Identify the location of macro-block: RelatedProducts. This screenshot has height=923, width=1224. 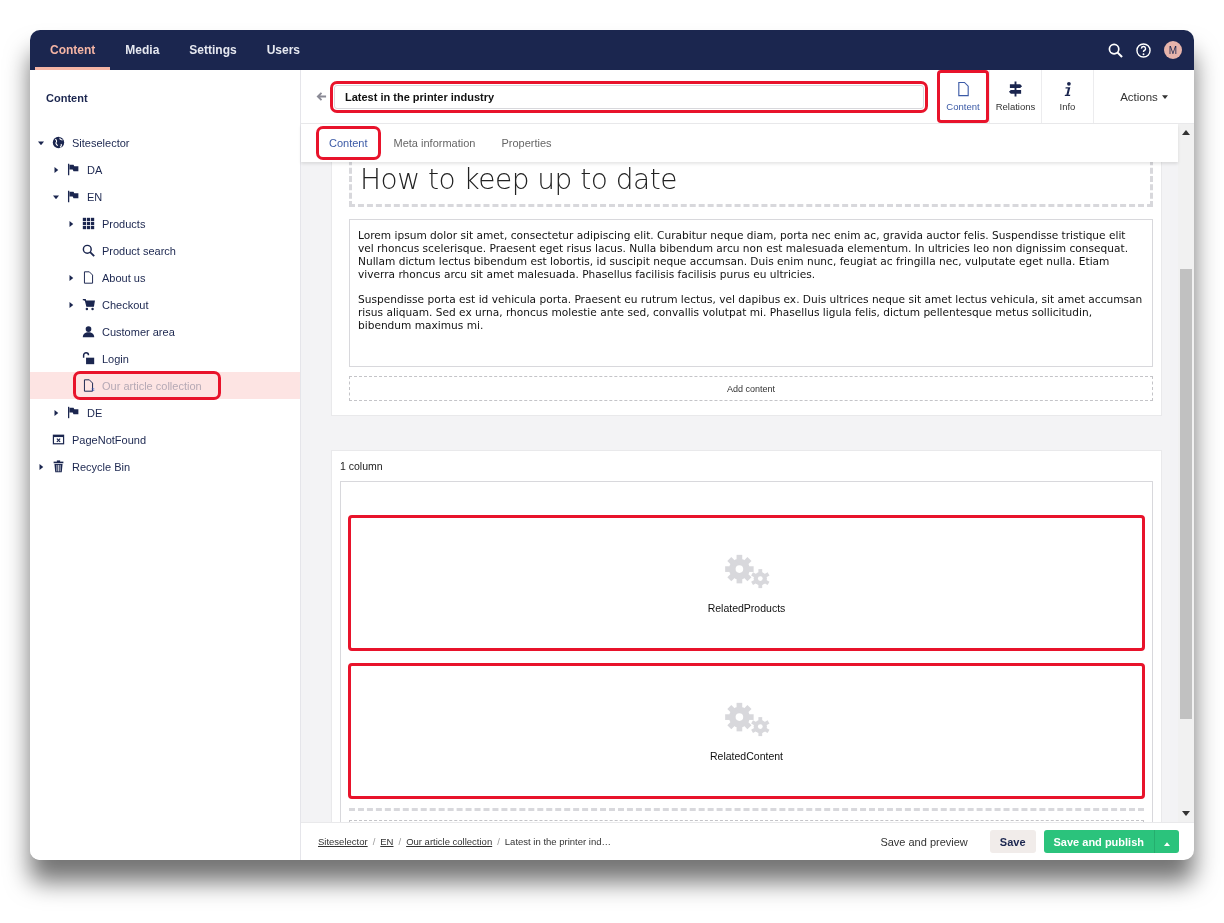
(746, 583).